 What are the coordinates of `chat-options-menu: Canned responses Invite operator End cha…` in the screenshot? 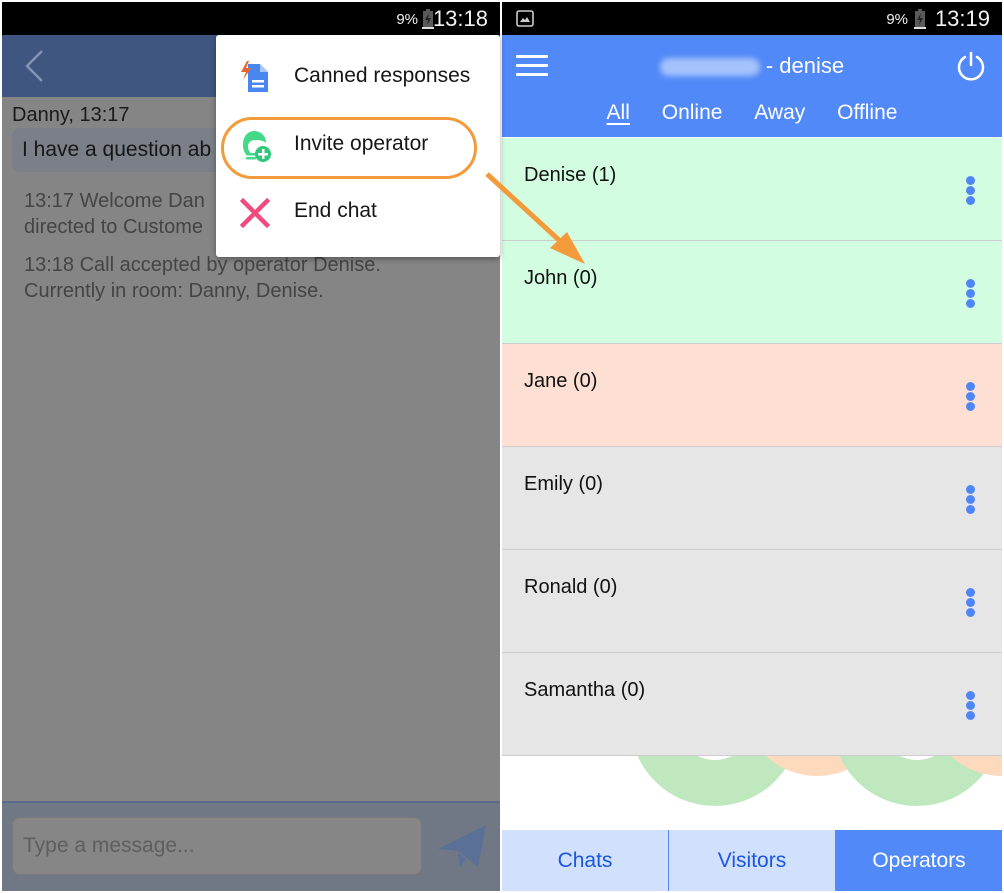 It's located at (358, 146).